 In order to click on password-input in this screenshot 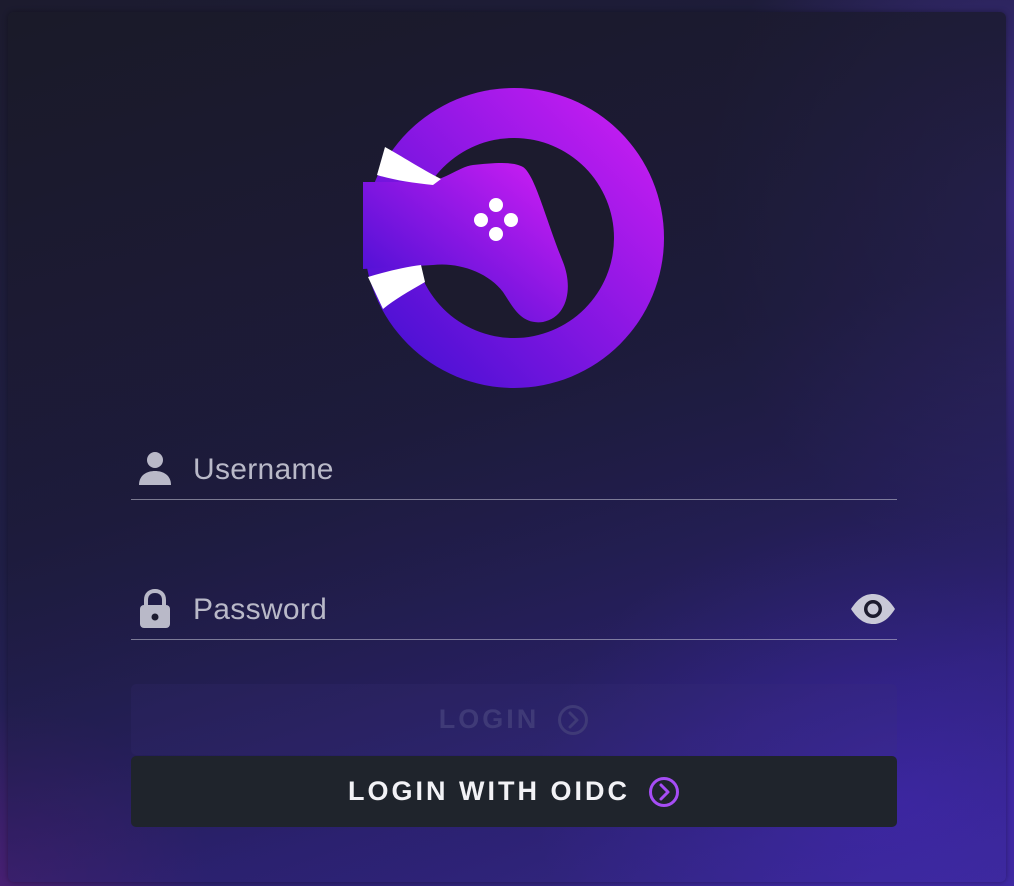, I will do `click(513, 610)`.